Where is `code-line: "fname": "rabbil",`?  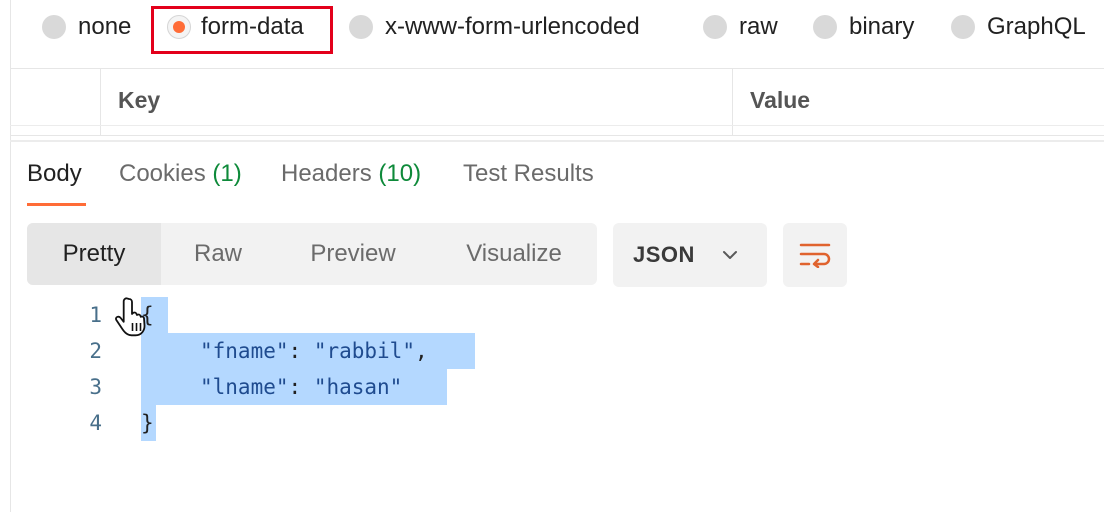 code-line: "fname": "rabbil", is located at coordinates (314, 351).